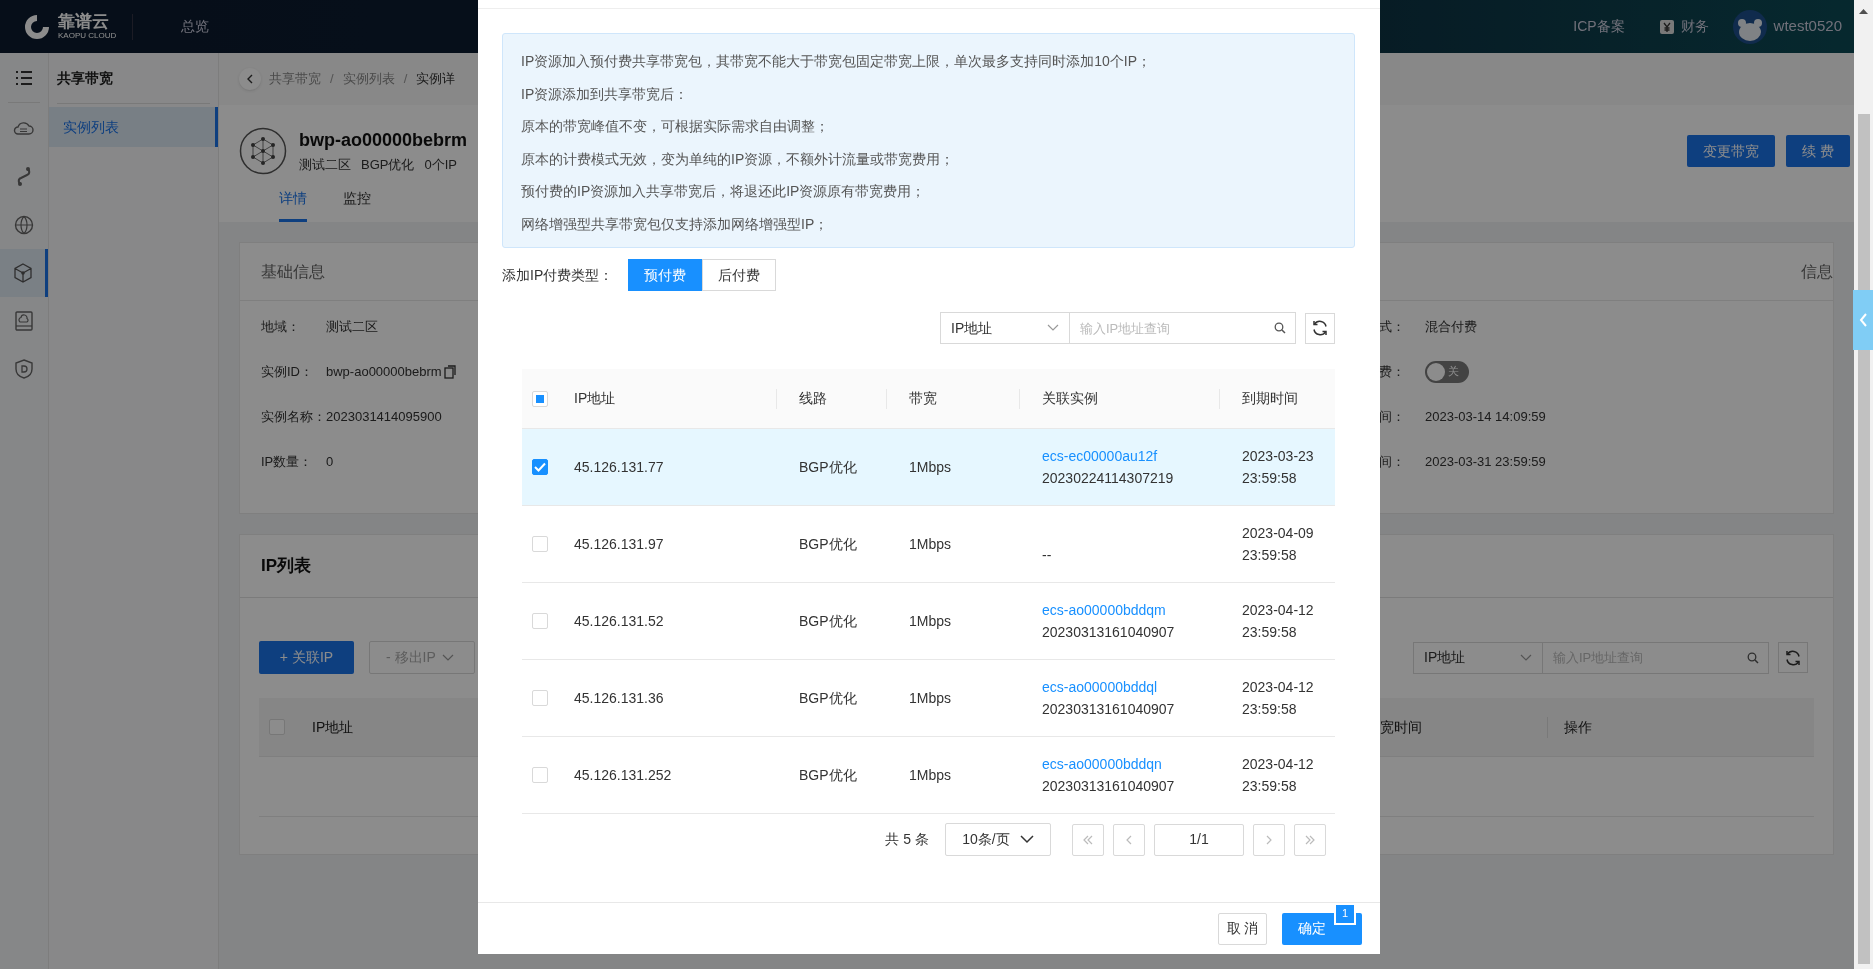 This screenshot has width=1873, height=969. I want to click on notice-text: 网络增强型共享带宽包仅支持添加网络增强型IP；, so click(675, 224).